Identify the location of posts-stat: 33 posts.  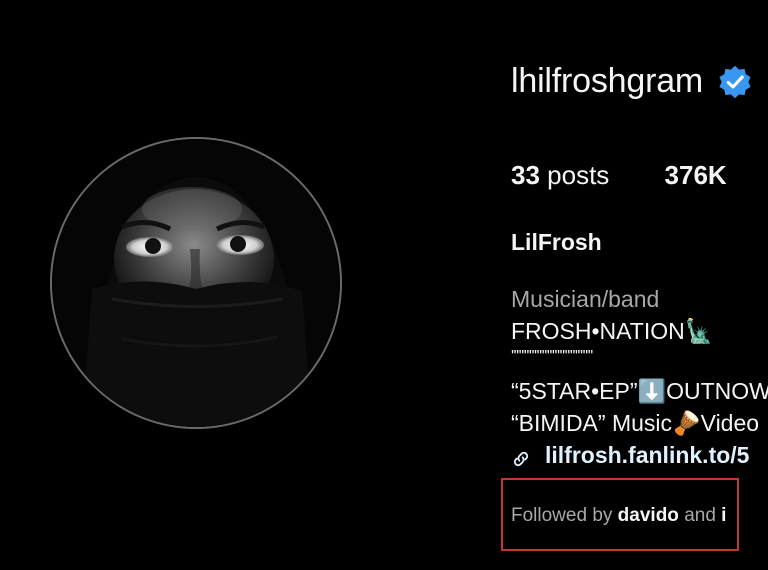
(560, 175).